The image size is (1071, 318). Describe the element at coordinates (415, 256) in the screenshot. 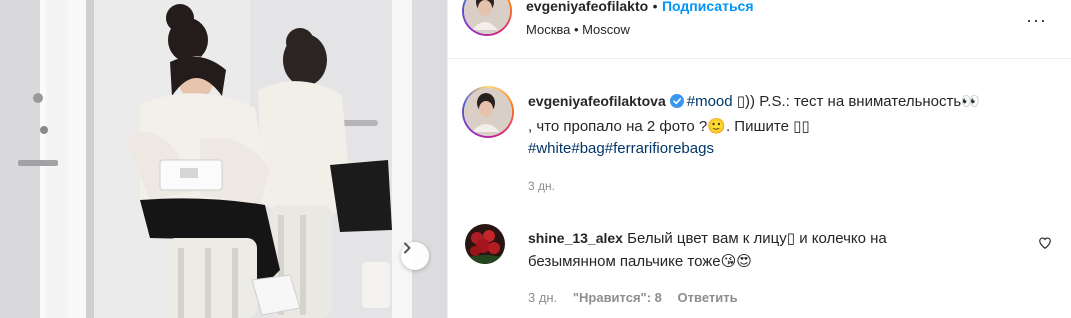

I see `next-photo-button` at that location.